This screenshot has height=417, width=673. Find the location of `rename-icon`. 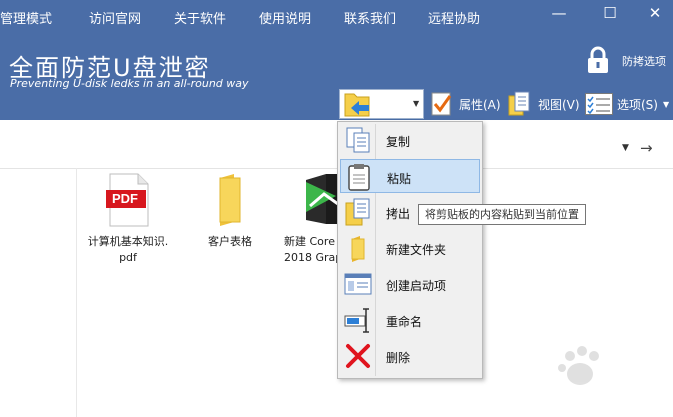

rename-icon is located at coordinates (356, 320).